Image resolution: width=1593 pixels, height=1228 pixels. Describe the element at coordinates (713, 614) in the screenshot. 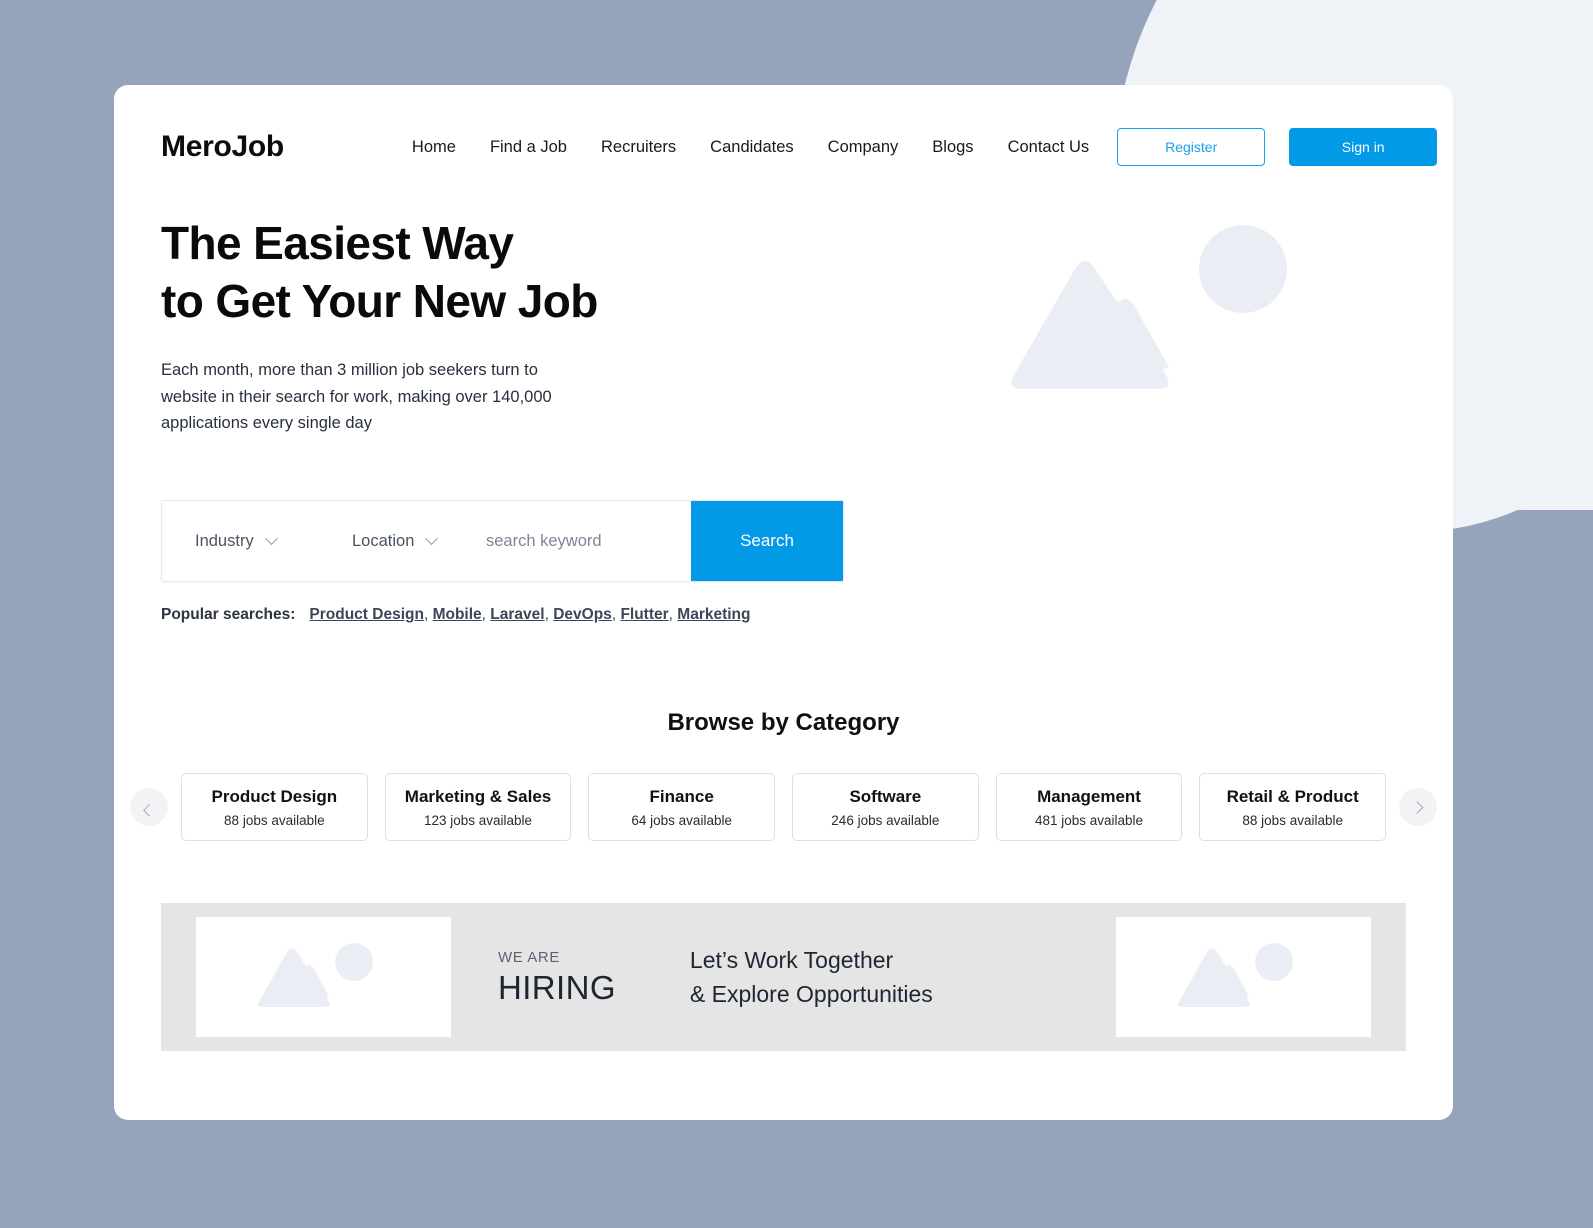

I see `popular-link-marketing: Marketing` at that location.